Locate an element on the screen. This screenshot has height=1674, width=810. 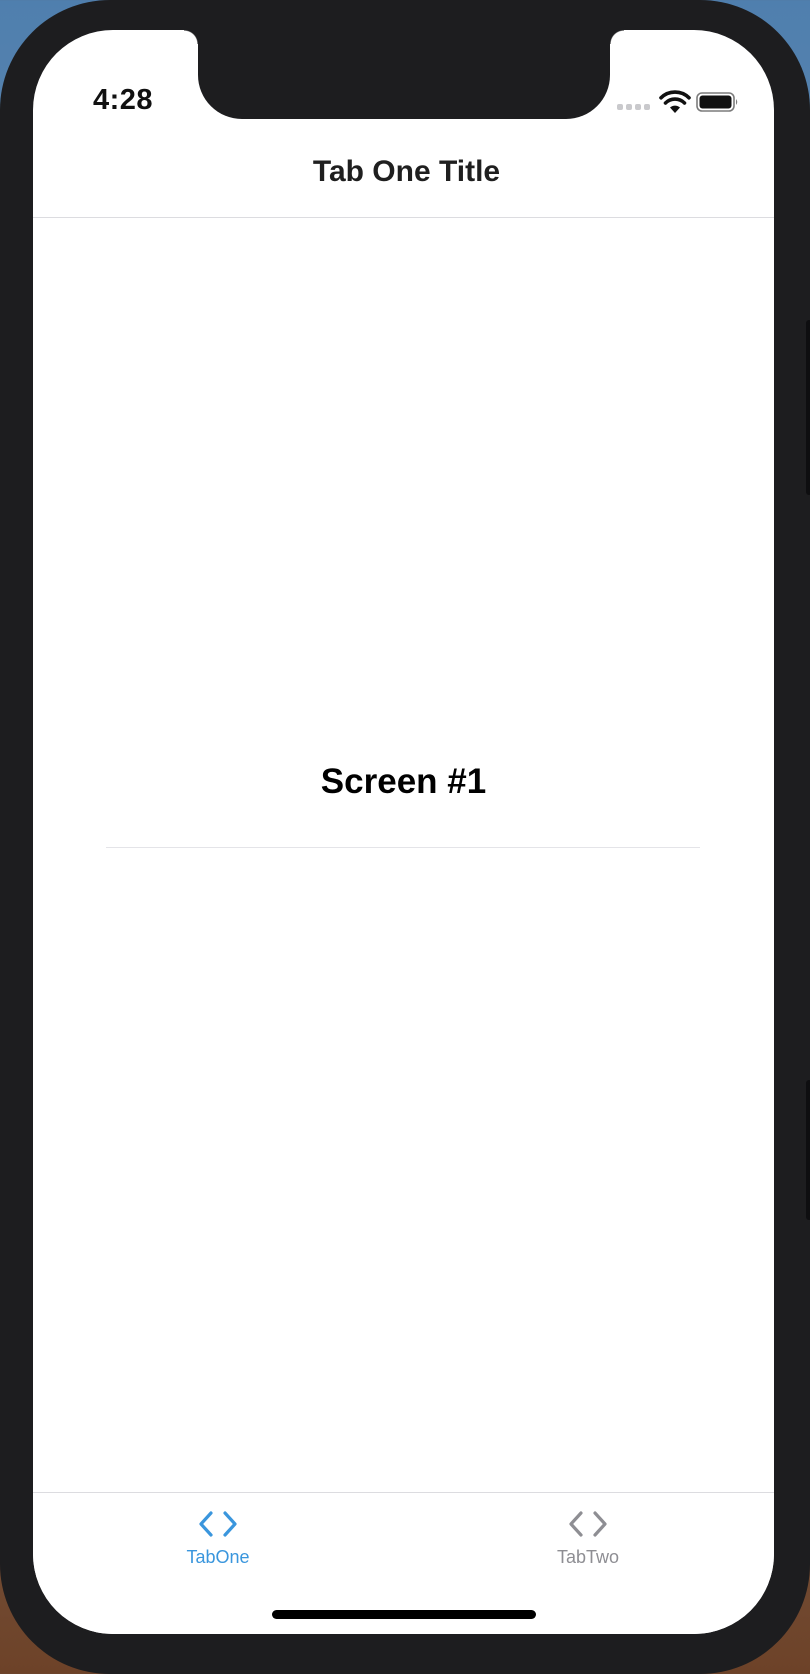
nav-title: Tab One Title is located at coordinates (406, 171).